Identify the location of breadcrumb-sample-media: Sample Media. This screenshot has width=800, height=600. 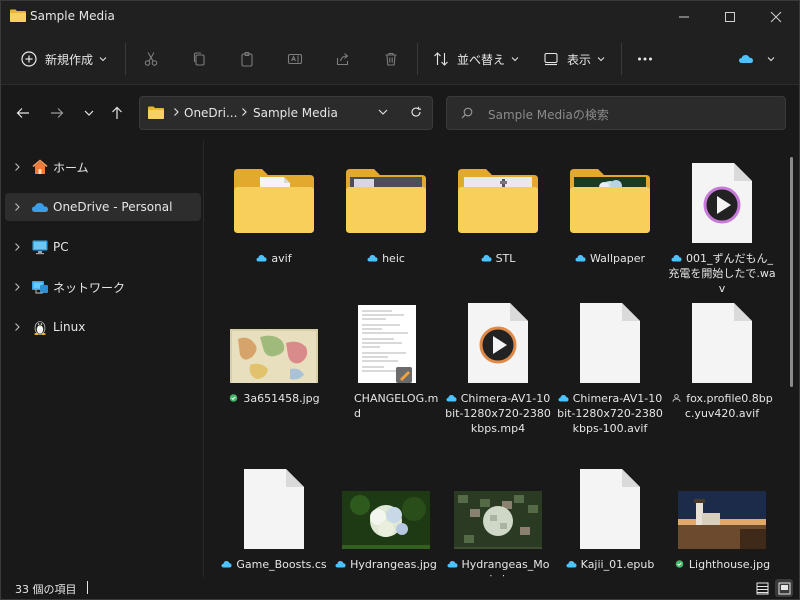
(295, 113).